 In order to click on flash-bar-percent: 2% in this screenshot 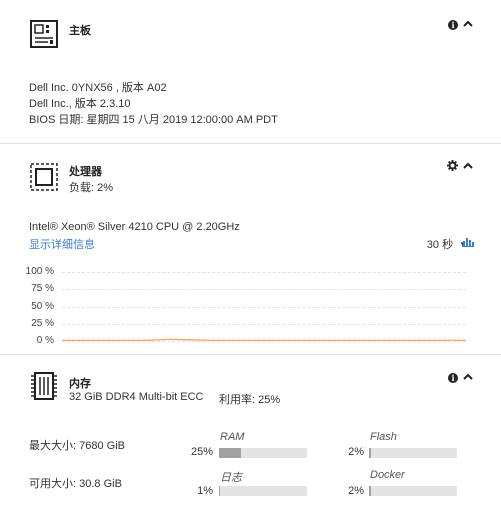, I will do `click(356, 452)`.